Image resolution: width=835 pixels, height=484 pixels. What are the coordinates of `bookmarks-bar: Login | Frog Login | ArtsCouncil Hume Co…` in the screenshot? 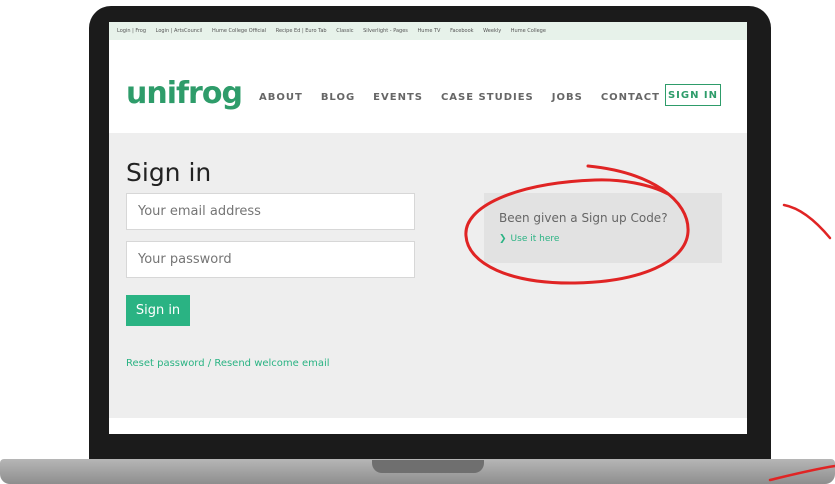 It's located at (428, 31).